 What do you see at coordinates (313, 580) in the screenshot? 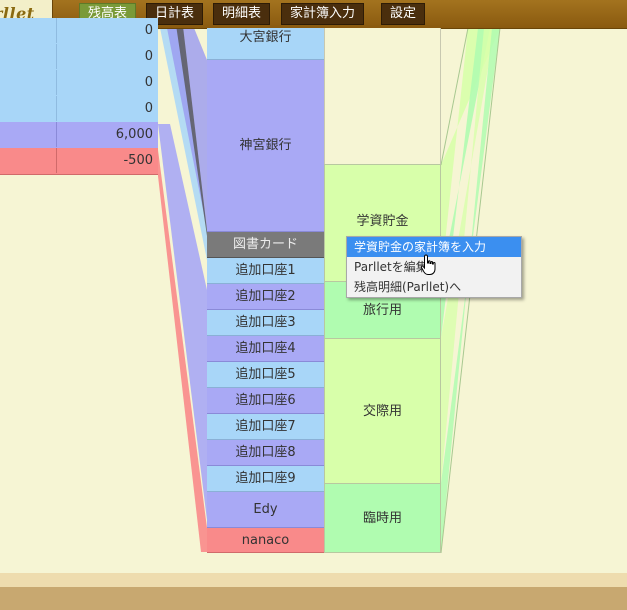
I see `footer-band` at bounding box center [313, 580].